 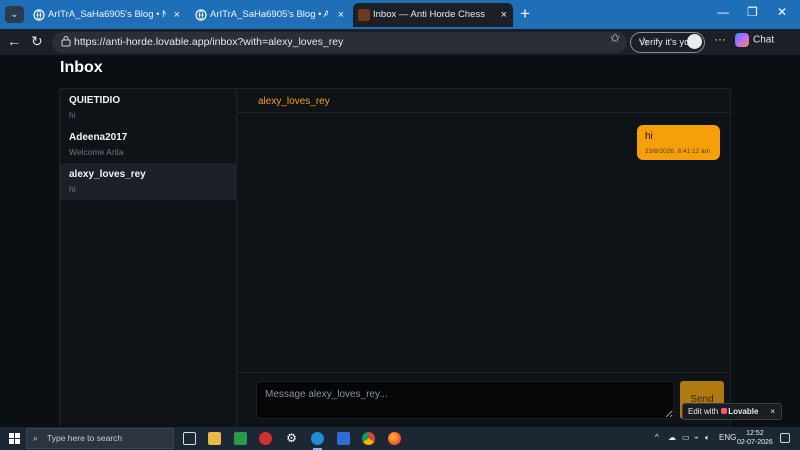 I want to click on site-info-icon, so click(x=66, y=41).